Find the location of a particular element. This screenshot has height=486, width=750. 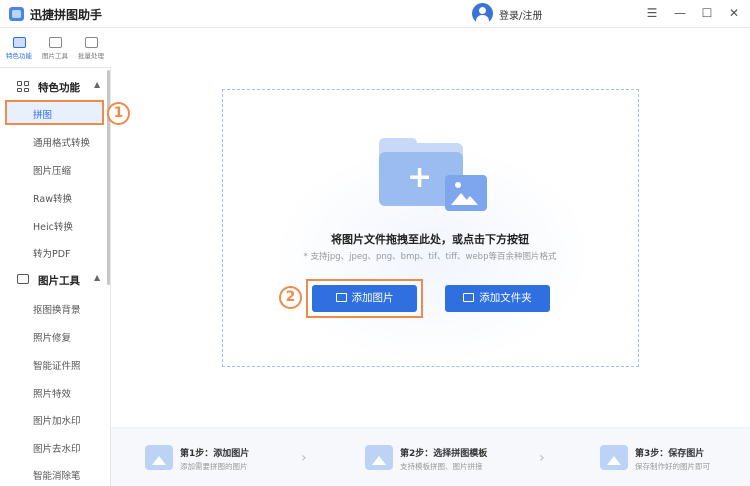

sidebar-item-pdf: 转为PDF is located at coordinates (52, 253).